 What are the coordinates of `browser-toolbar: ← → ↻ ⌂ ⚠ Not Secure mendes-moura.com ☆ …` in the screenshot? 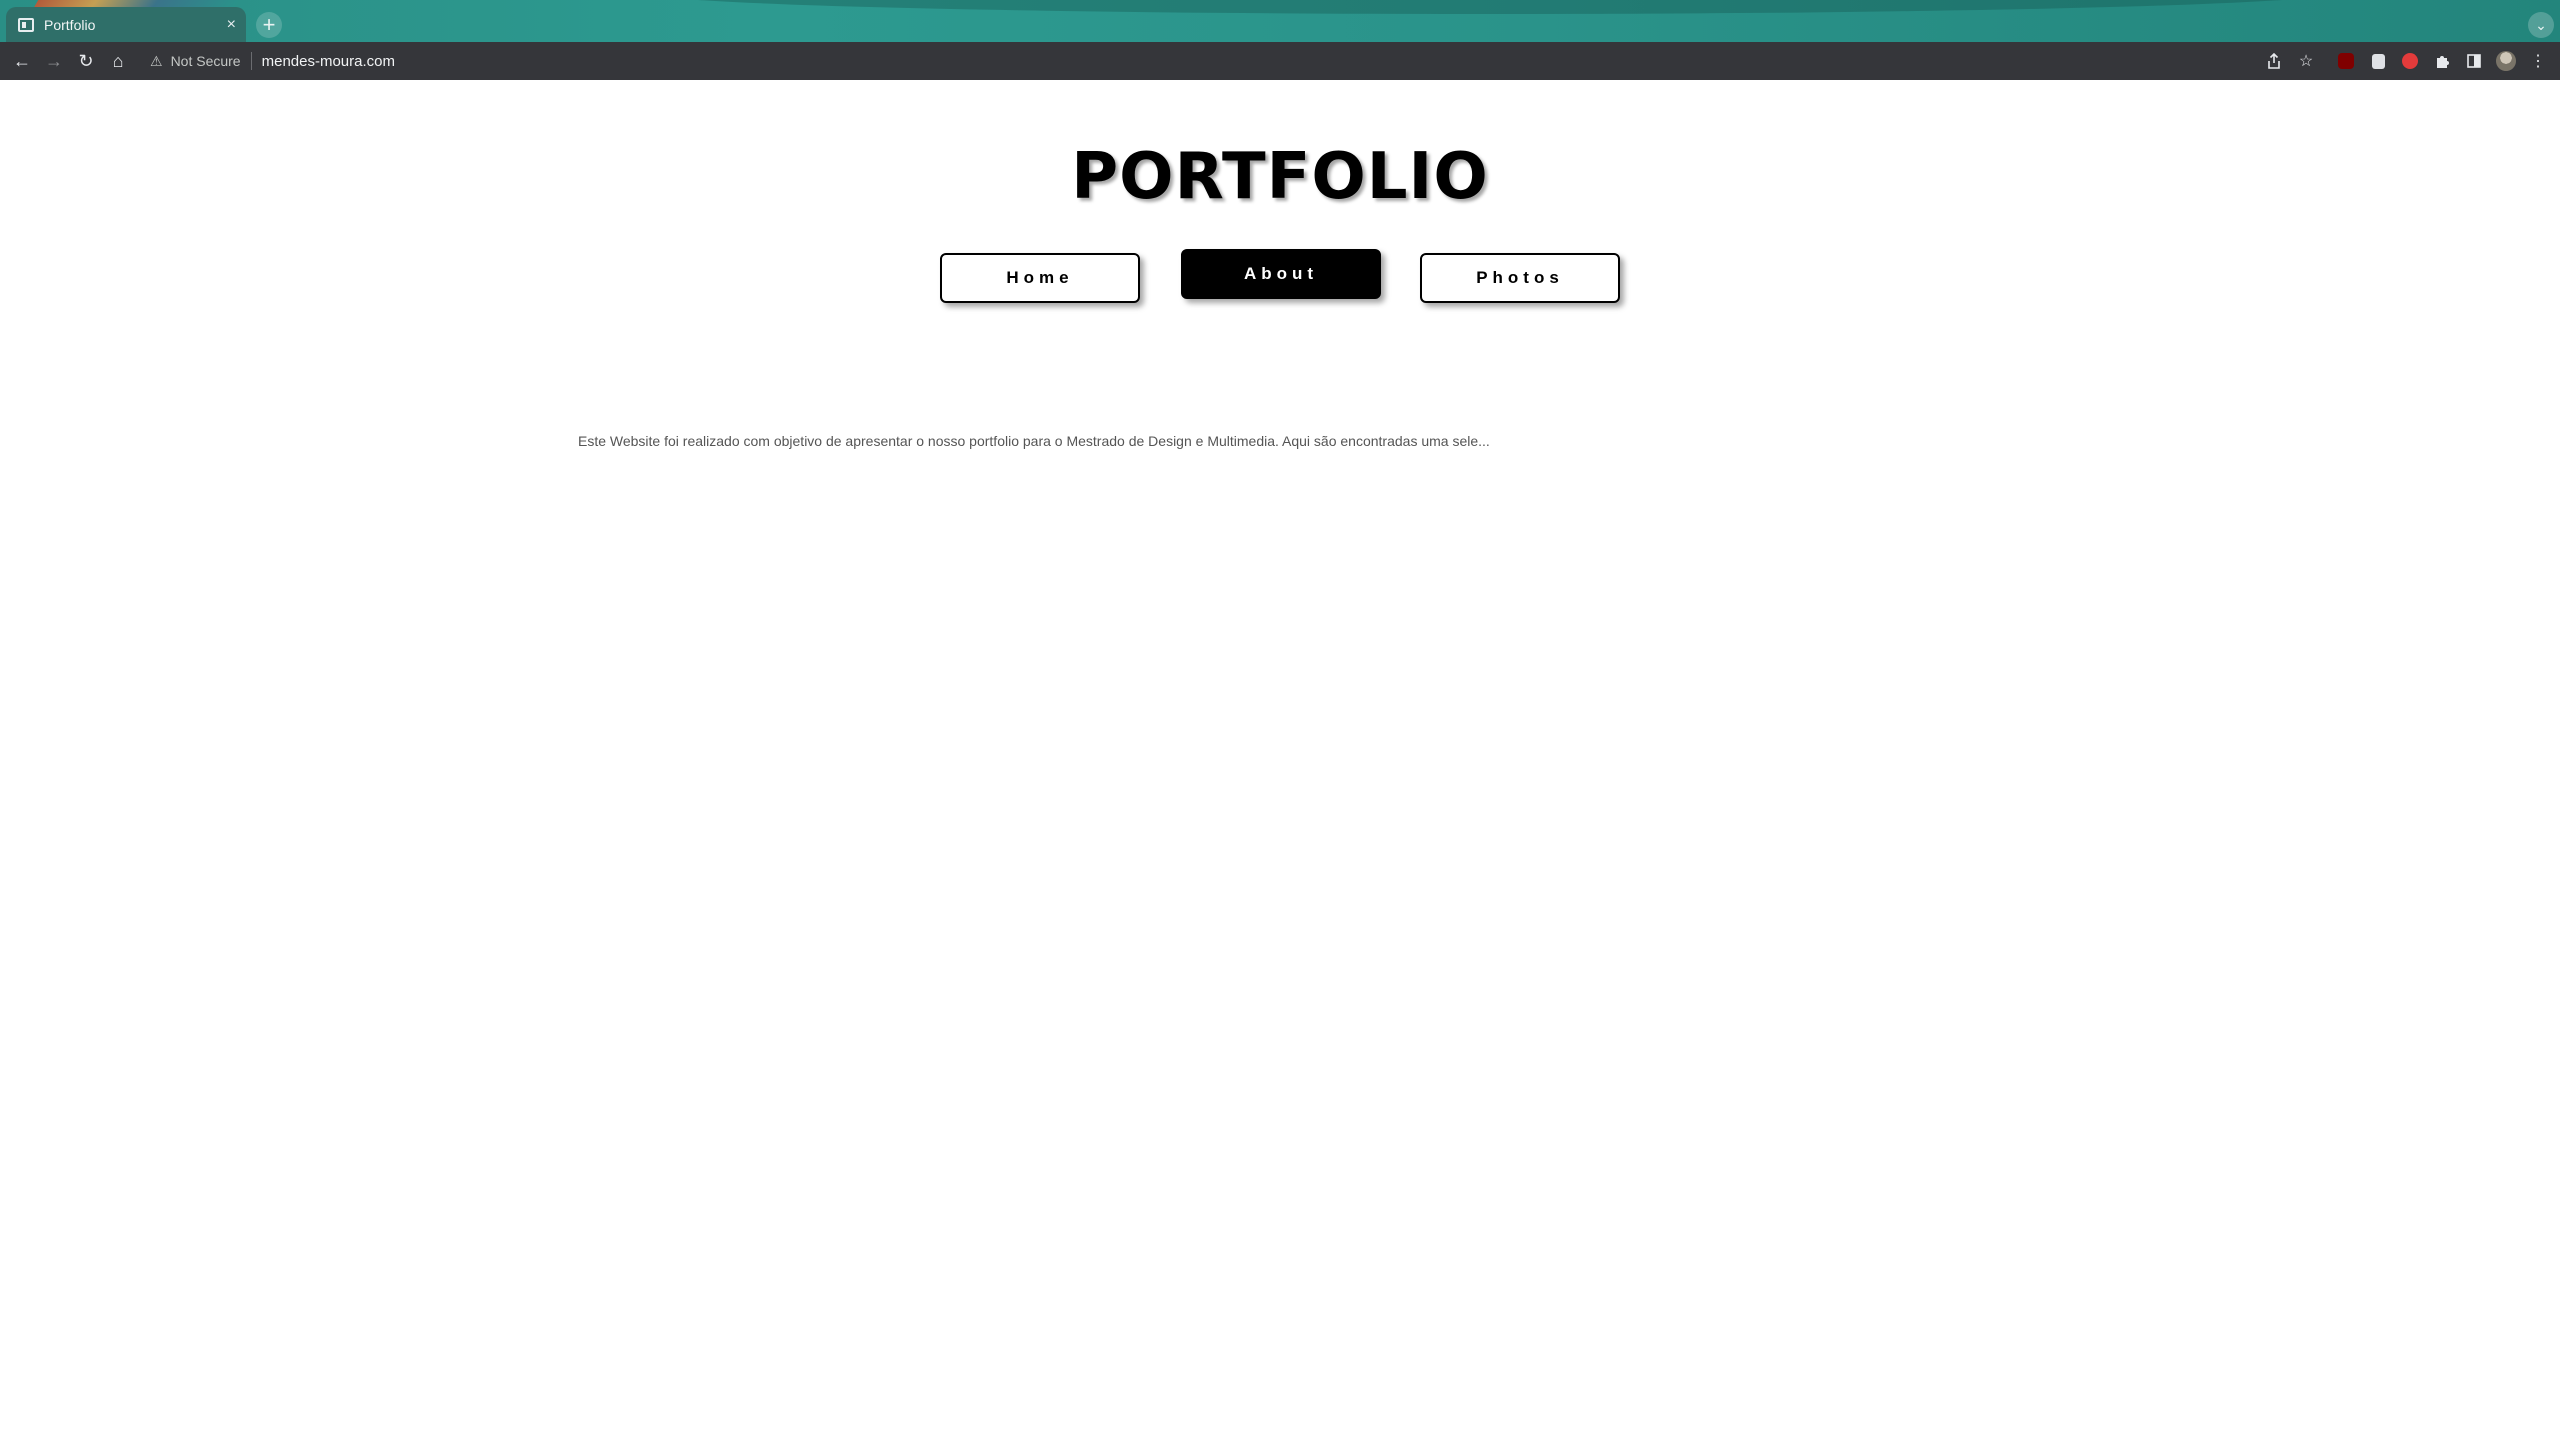 It's located at (1280, 61).